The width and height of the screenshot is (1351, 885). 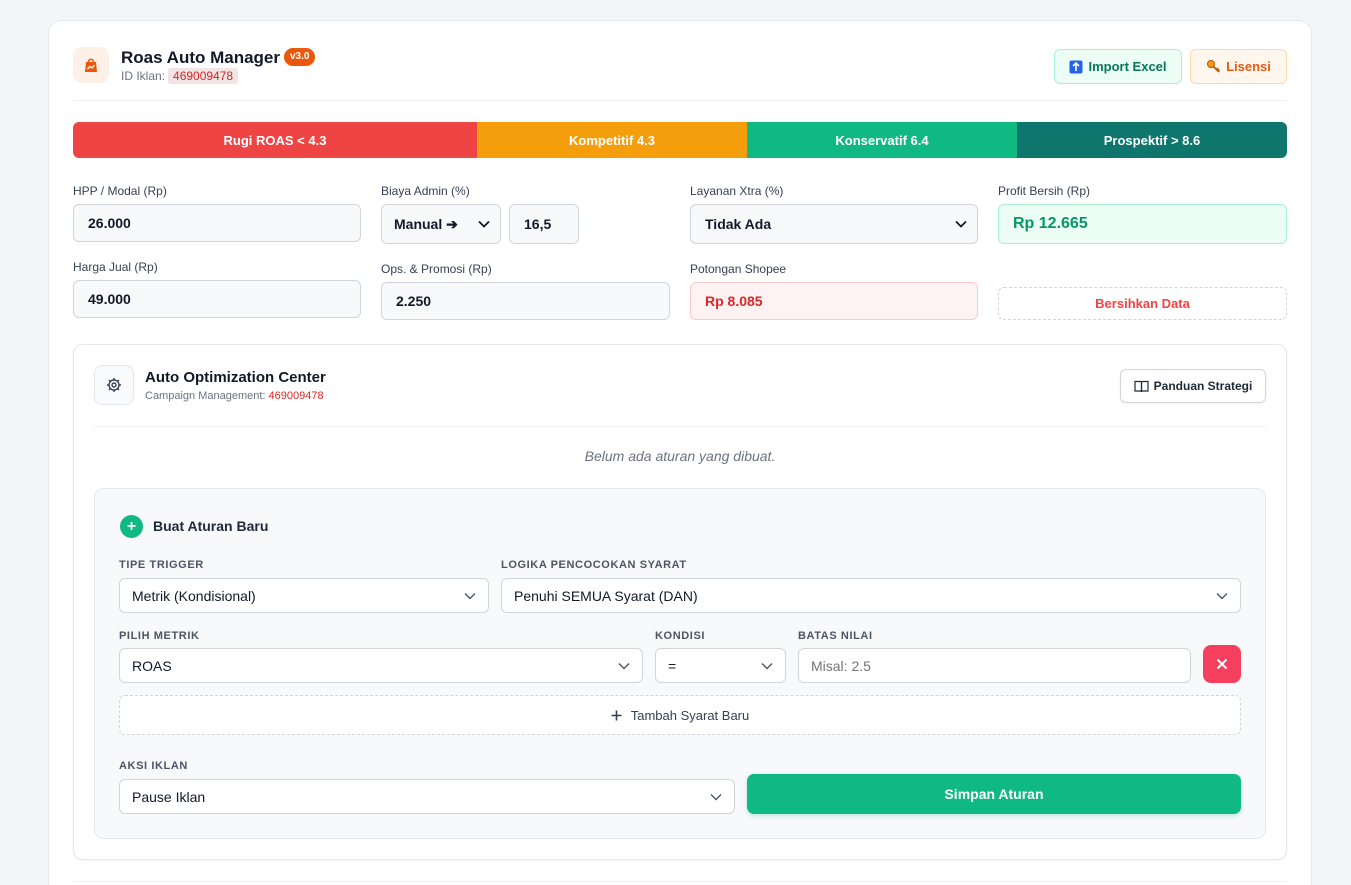 What do you see at coordinates (738, 224) in the screenshot?
I see `xtra-service-value: Tidak Ada` at bounding box center [738, 224].